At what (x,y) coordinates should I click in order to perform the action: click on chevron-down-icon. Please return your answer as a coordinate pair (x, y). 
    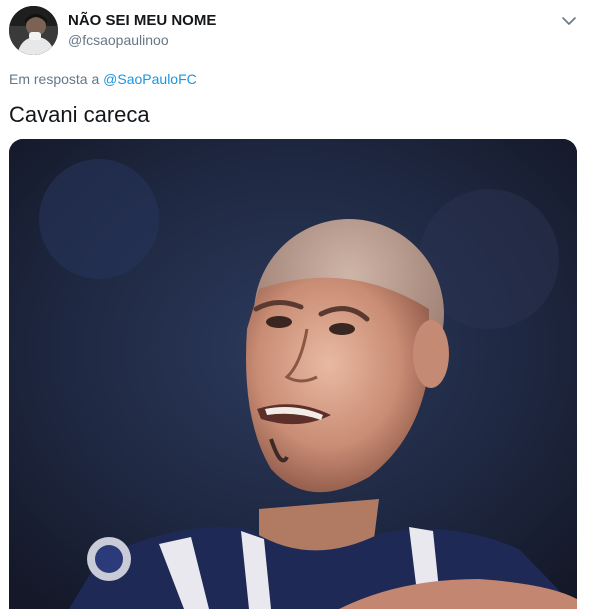
    Looking at the image, I should click on (569, 21).